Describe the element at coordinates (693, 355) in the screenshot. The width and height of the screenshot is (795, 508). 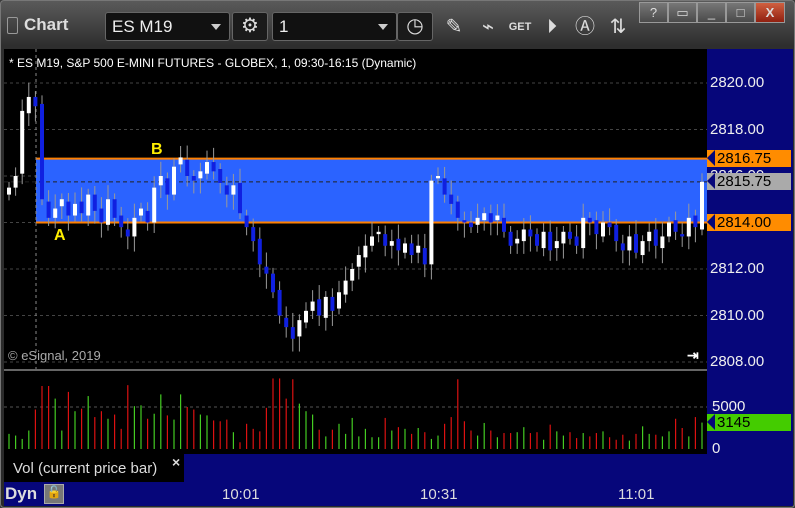
I see `scroll-to-end-icon: ⇥` at that location.